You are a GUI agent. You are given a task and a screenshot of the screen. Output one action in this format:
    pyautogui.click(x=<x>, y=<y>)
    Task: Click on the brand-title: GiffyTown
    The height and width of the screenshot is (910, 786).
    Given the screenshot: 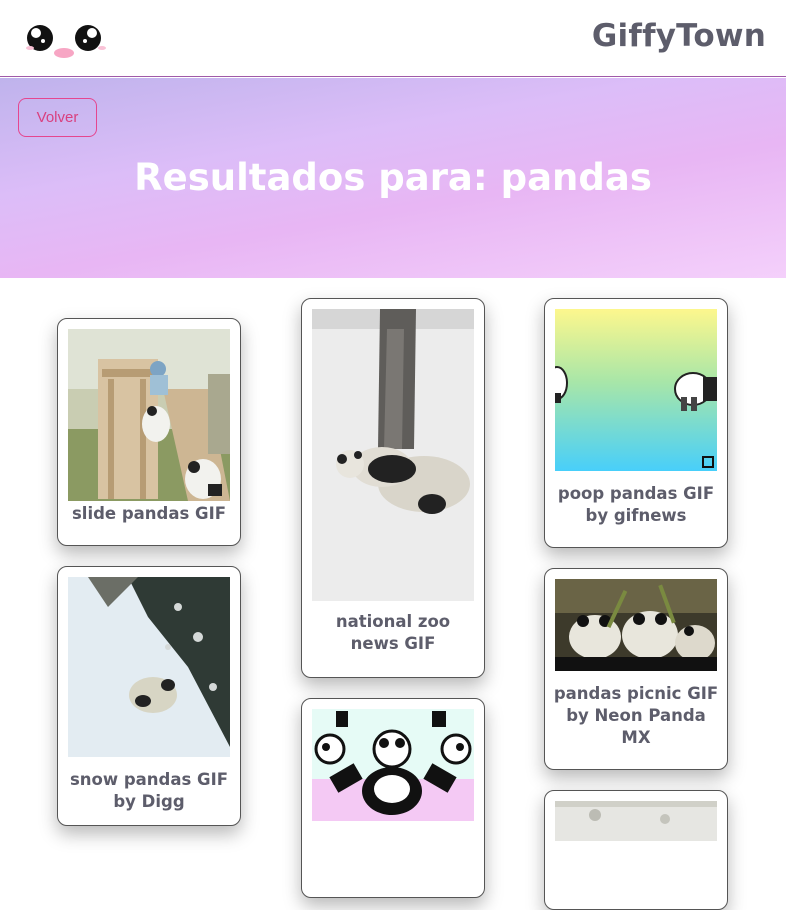 What is the action you would take?
    pyautogui.click(x=679, y=36)
    